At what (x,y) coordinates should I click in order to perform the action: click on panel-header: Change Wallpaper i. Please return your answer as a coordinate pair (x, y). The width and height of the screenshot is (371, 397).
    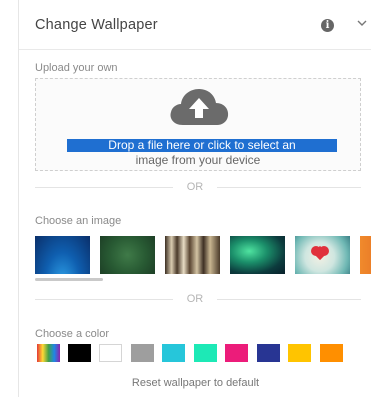
    Looking at the image, I should click on (195, 25).